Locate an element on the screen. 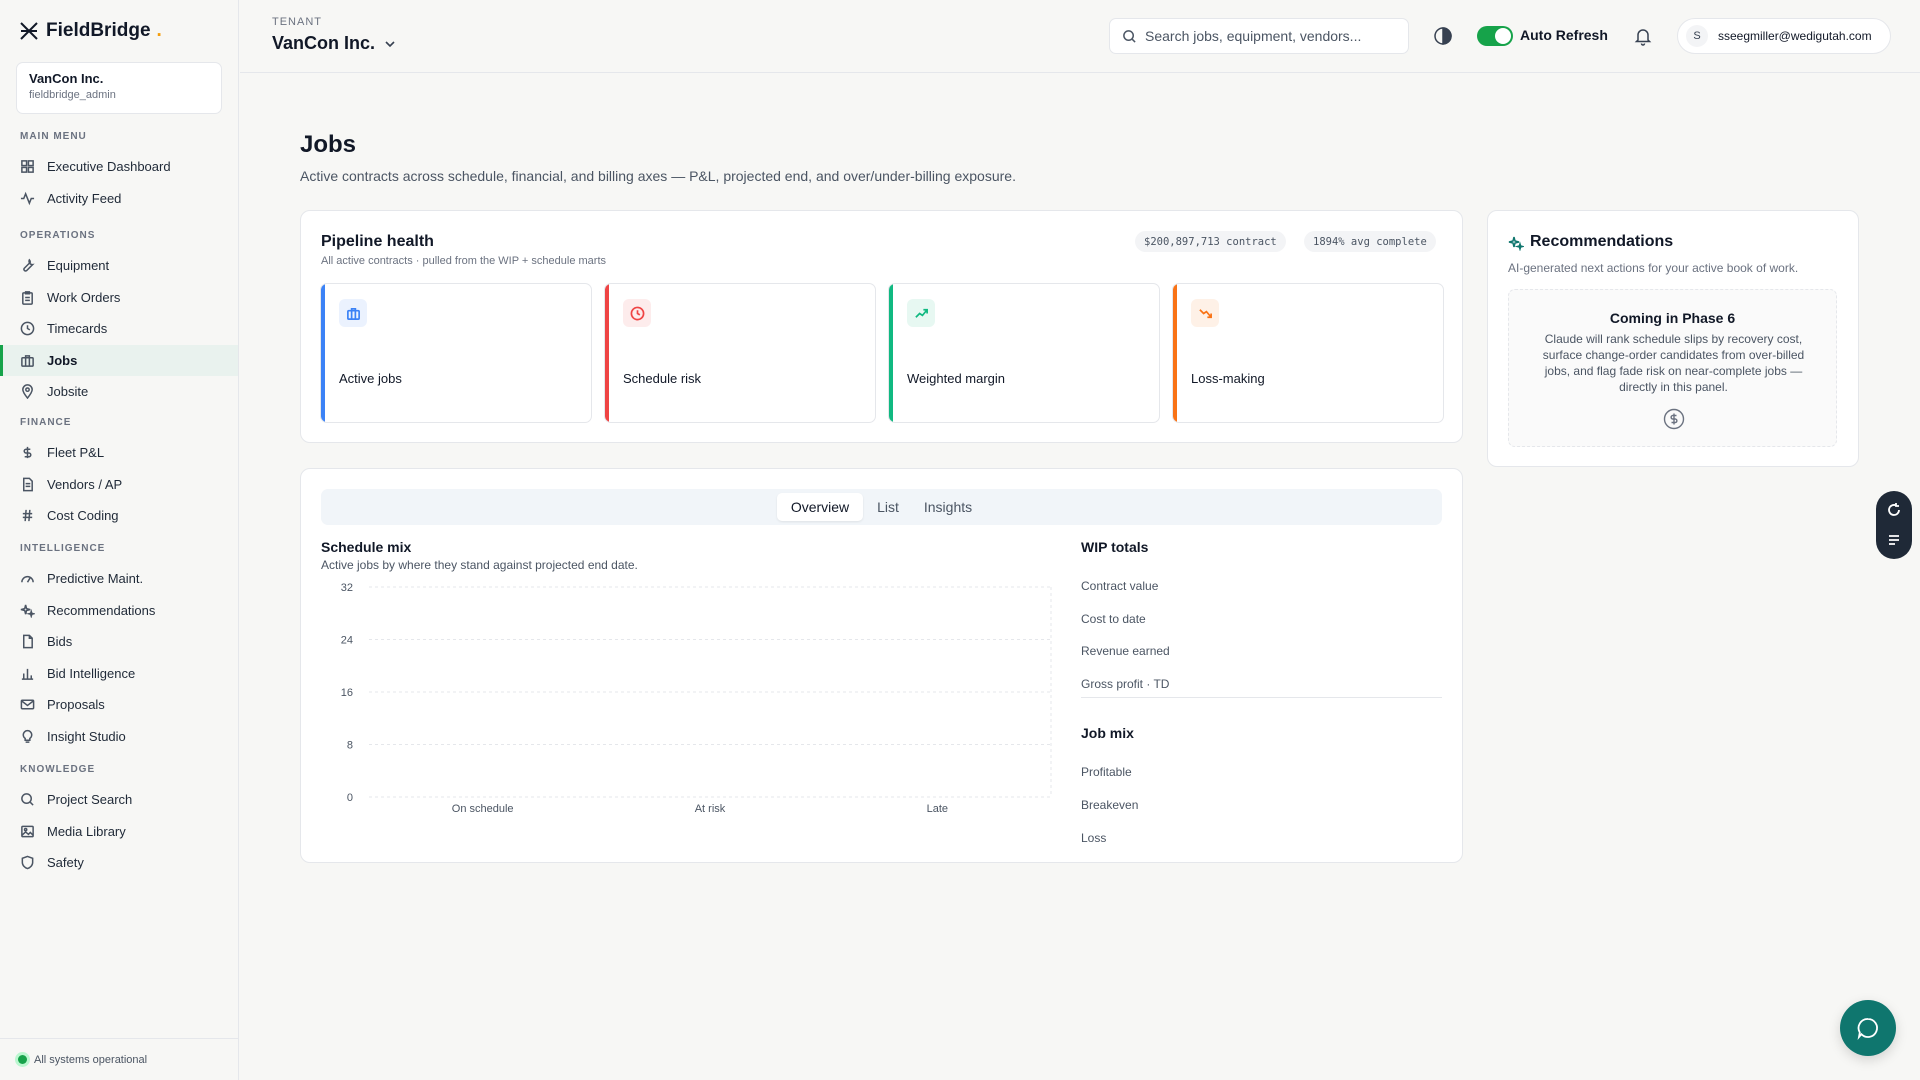 The image size is (1920, 1080). contract-total-badge: $200,897,713 contract is located at coordinates (1210, 241).